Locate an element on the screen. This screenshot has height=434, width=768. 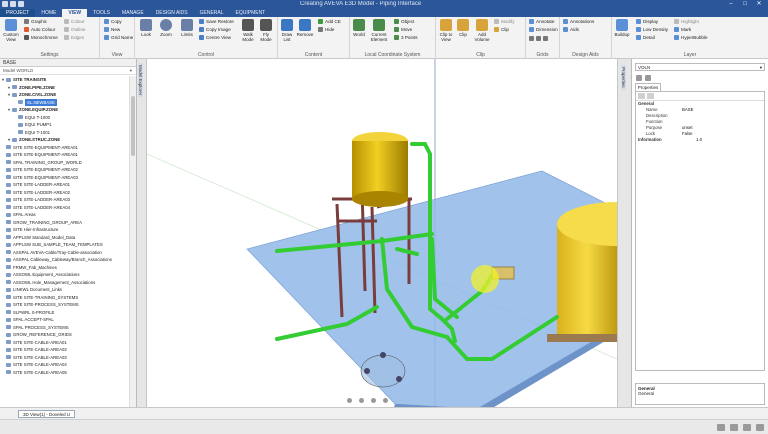
buildup-button: Buildup is located at coordinates (622, 28).